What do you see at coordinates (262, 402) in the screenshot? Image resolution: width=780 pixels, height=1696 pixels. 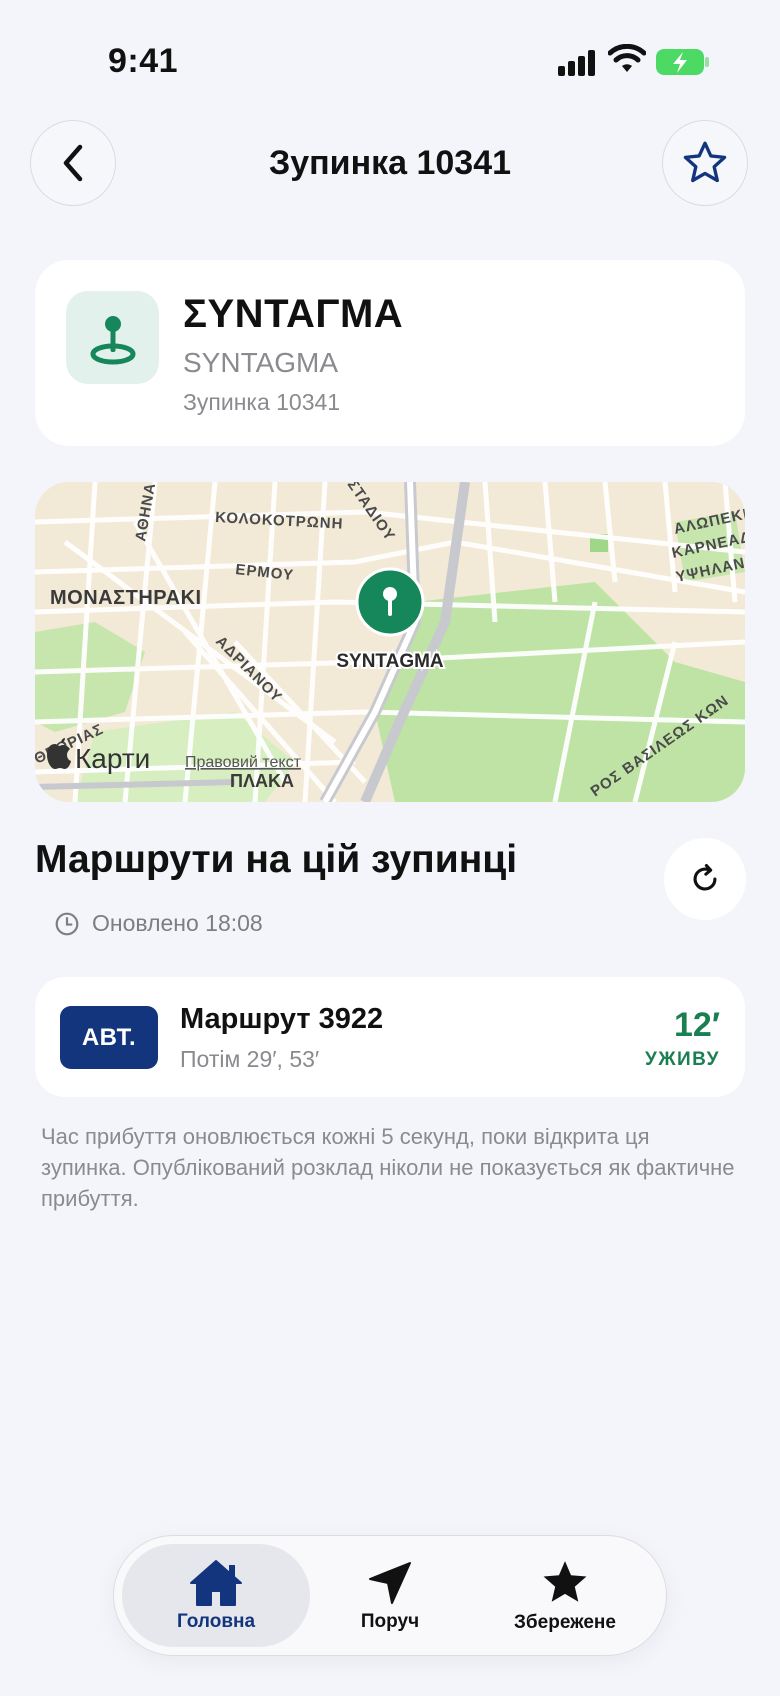 I see `stop-code: Зупинка 10341` at bounding box center [262, 402].